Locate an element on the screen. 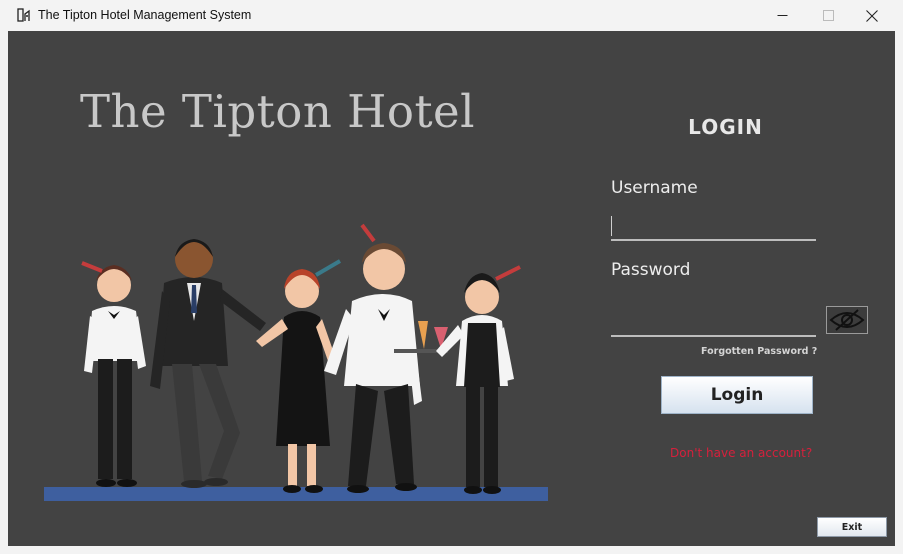 This screenshot has width=903, height=554. exit-button: Exit is located at coordinates (852, 527).